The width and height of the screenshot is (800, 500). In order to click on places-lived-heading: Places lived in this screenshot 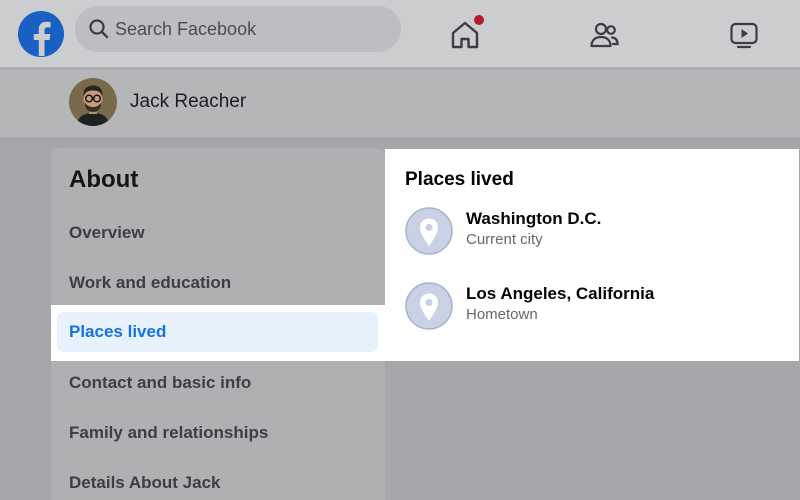, I will do `click(459, 179)`.